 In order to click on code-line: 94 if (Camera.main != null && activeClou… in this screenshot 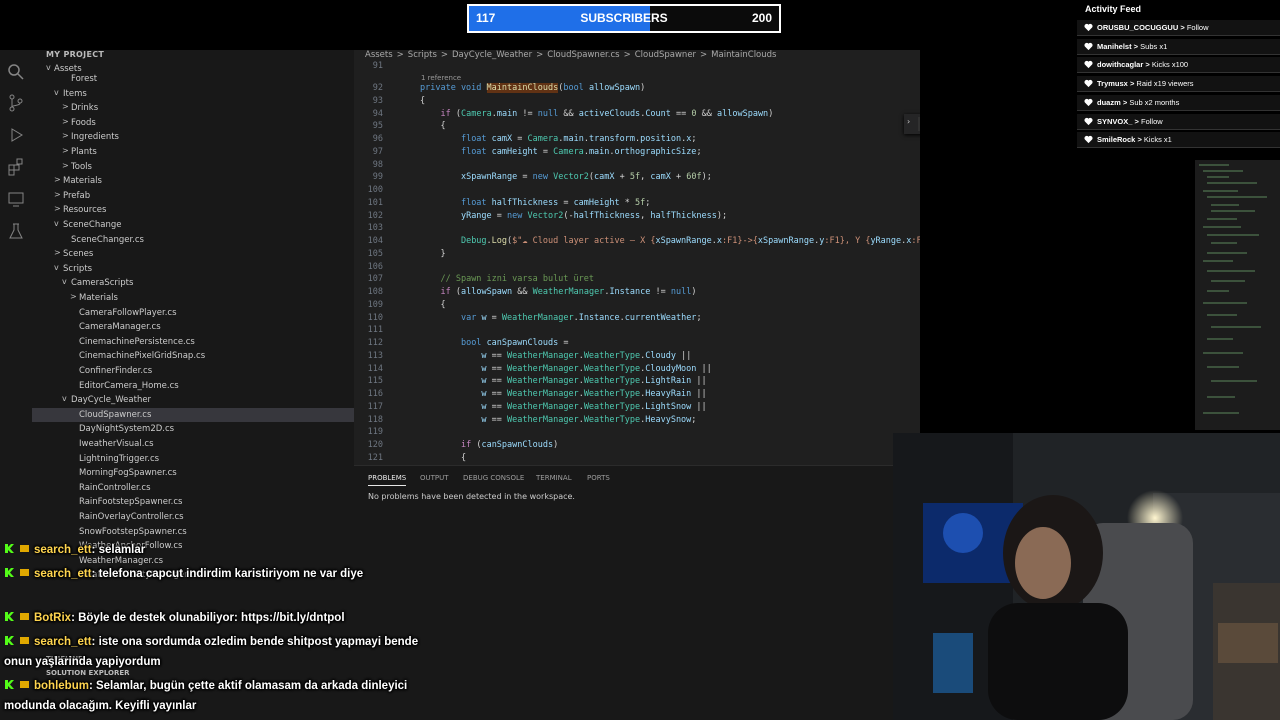, I will do `click(637, 115)`.